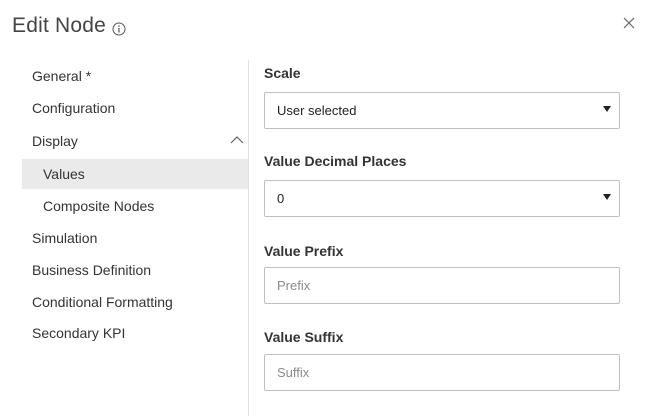 This screenshot has width=648, height=416. I want to click on prefix-label: Value Prefix, so click(304, 251).